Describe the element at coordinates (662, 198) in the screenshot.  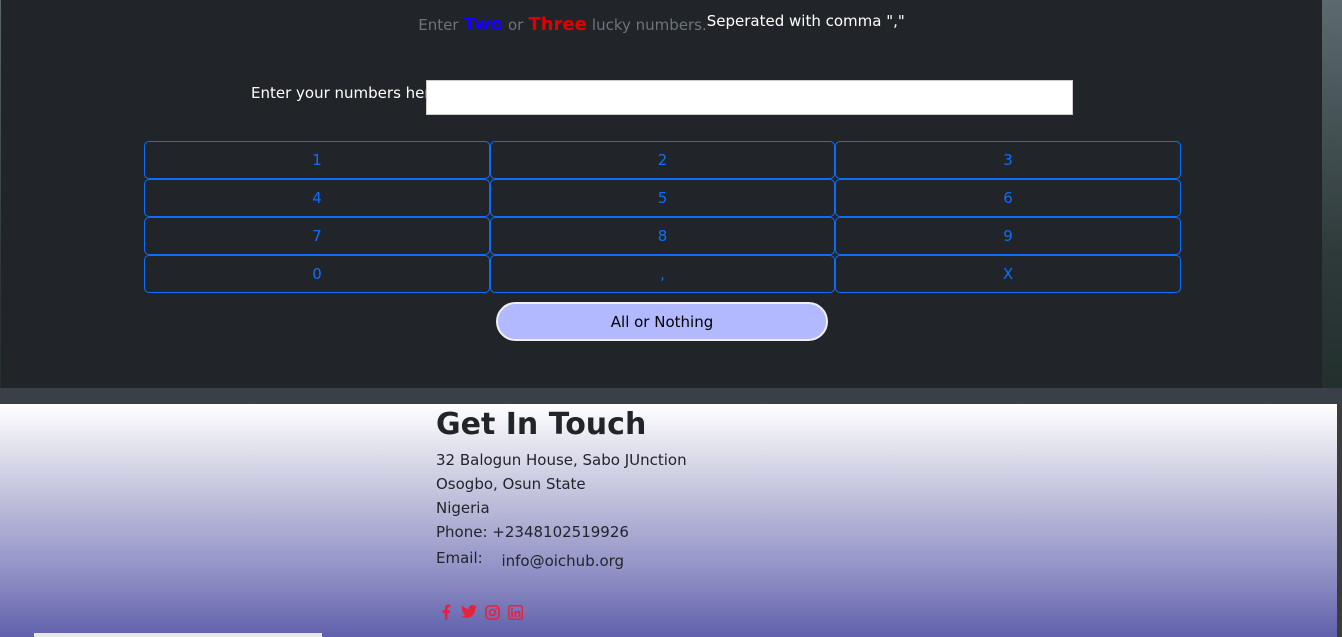
I see `key-5: 5` at that location.